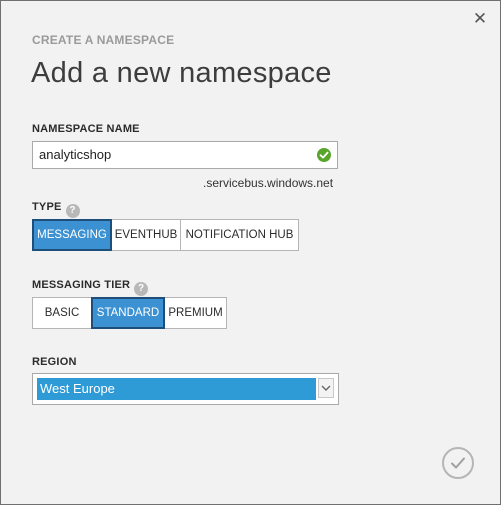 The width and height of the screenshot is (501, 505). I want to click on valid-check-icon, so click(324, 155).